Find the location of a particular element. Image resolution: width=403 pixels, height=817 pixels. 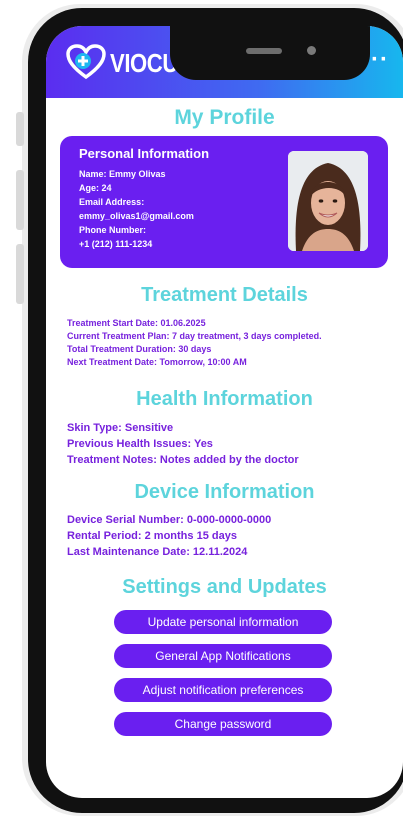

email-label: Email Address: is located at coordinates (112, 202).